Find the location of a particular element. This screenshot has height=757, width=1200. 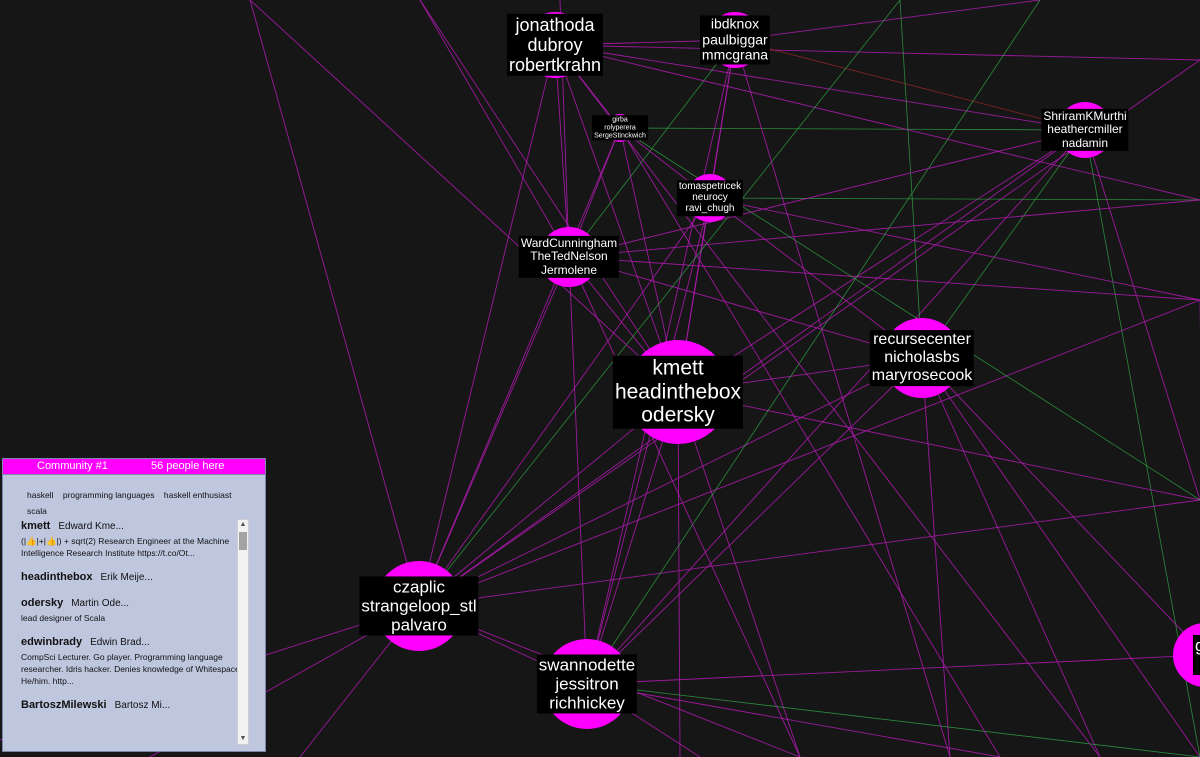

node-label-line: heathercmiller is located at coordinates (1085, 129).